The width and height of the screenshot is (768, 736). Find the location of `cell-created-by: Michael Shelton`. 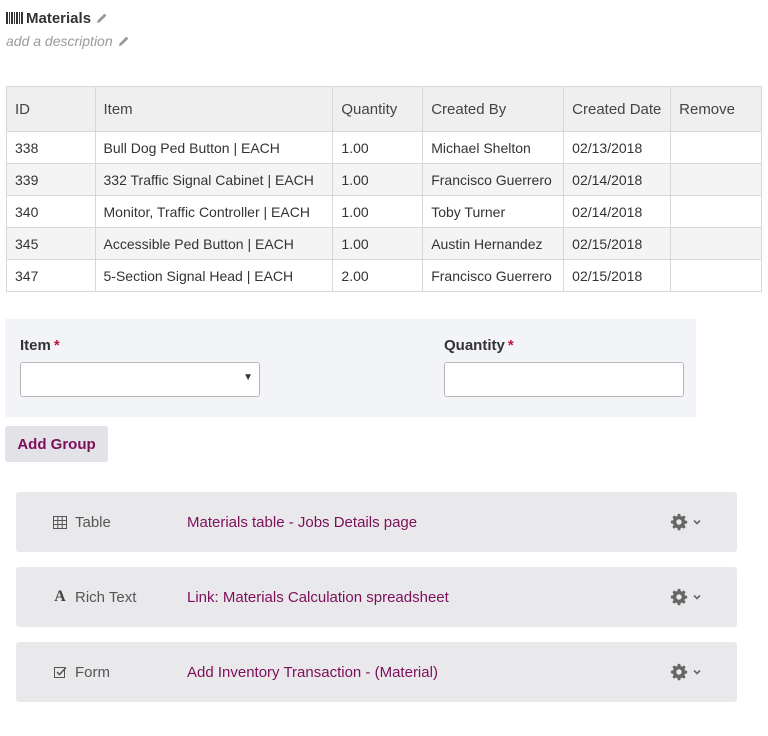

cell-created-by: Michael Shelton is located at coordinates (493, 147).